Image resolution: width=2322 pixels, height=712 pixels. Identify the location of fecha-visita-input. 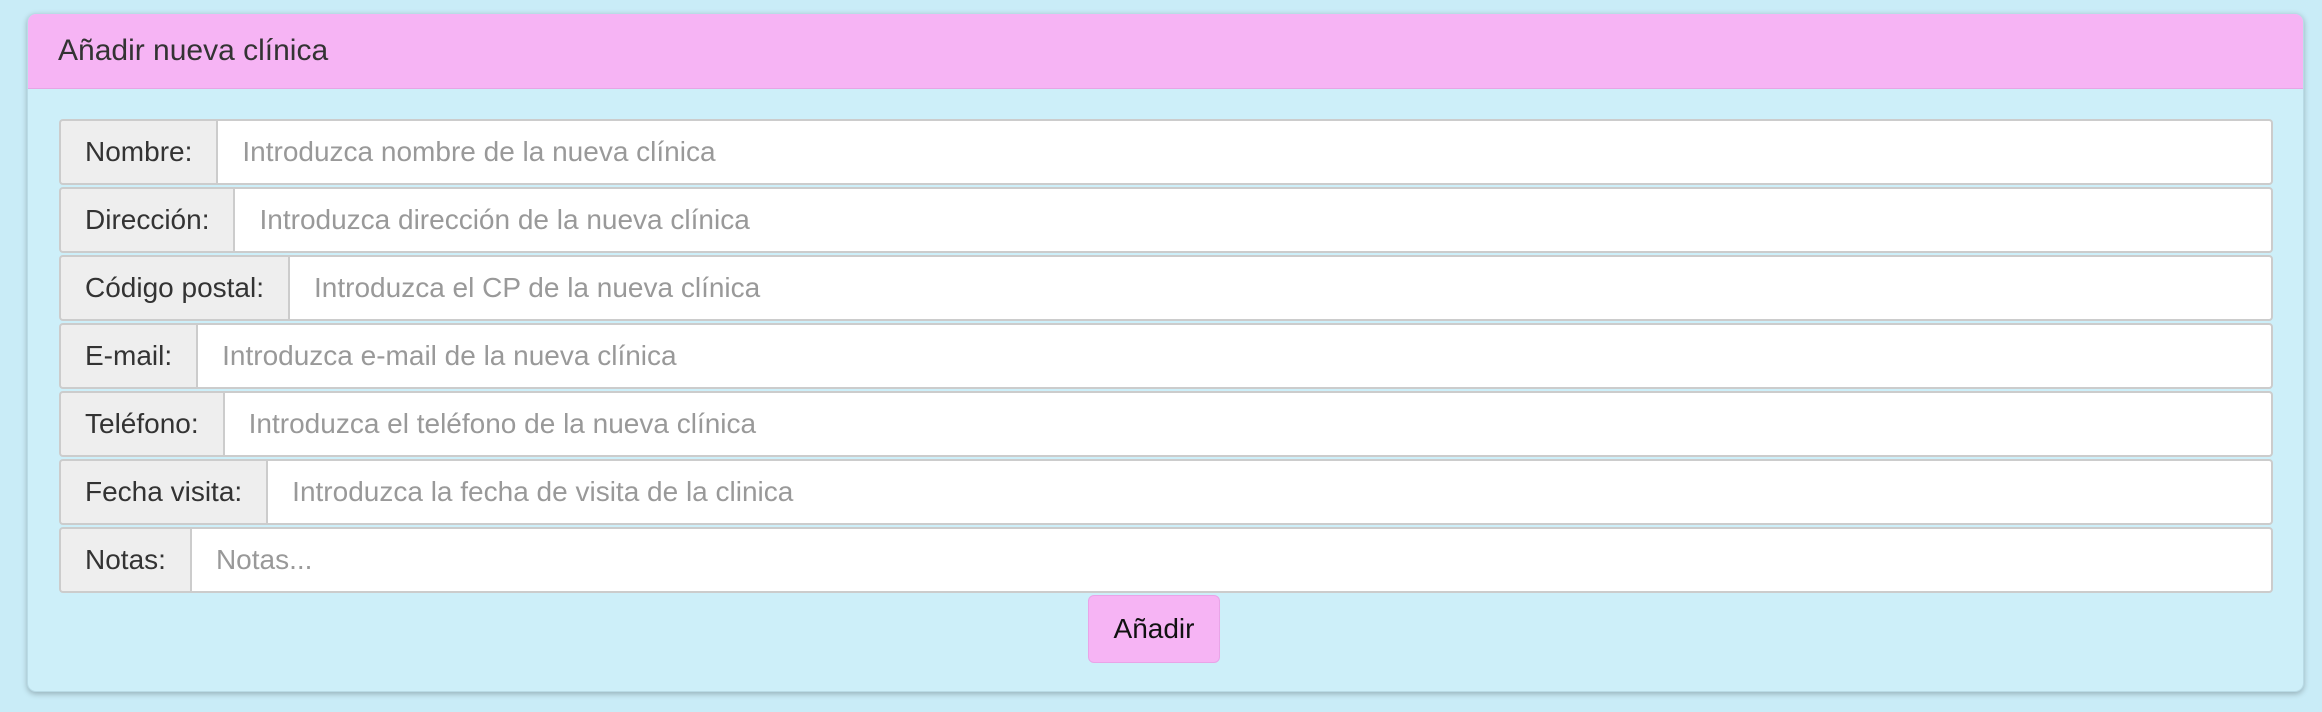
(1269, 492).